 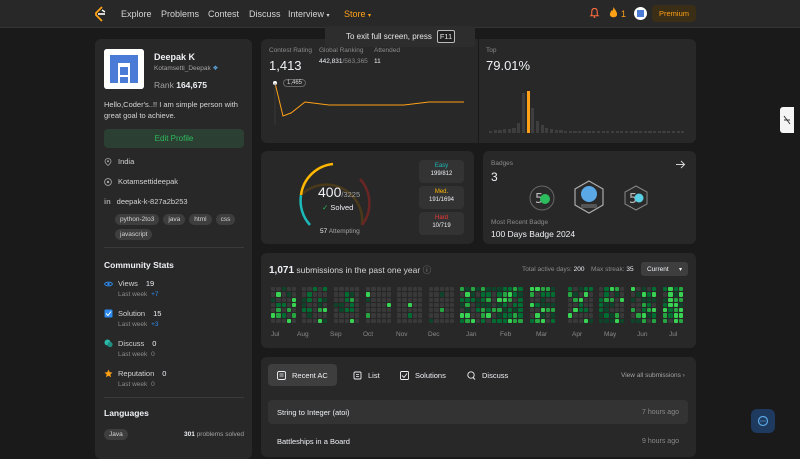 What do you see at coordinates (225, 219) in the screenshot?
I see `skill-tag: css` at bounding box center [225, 219].